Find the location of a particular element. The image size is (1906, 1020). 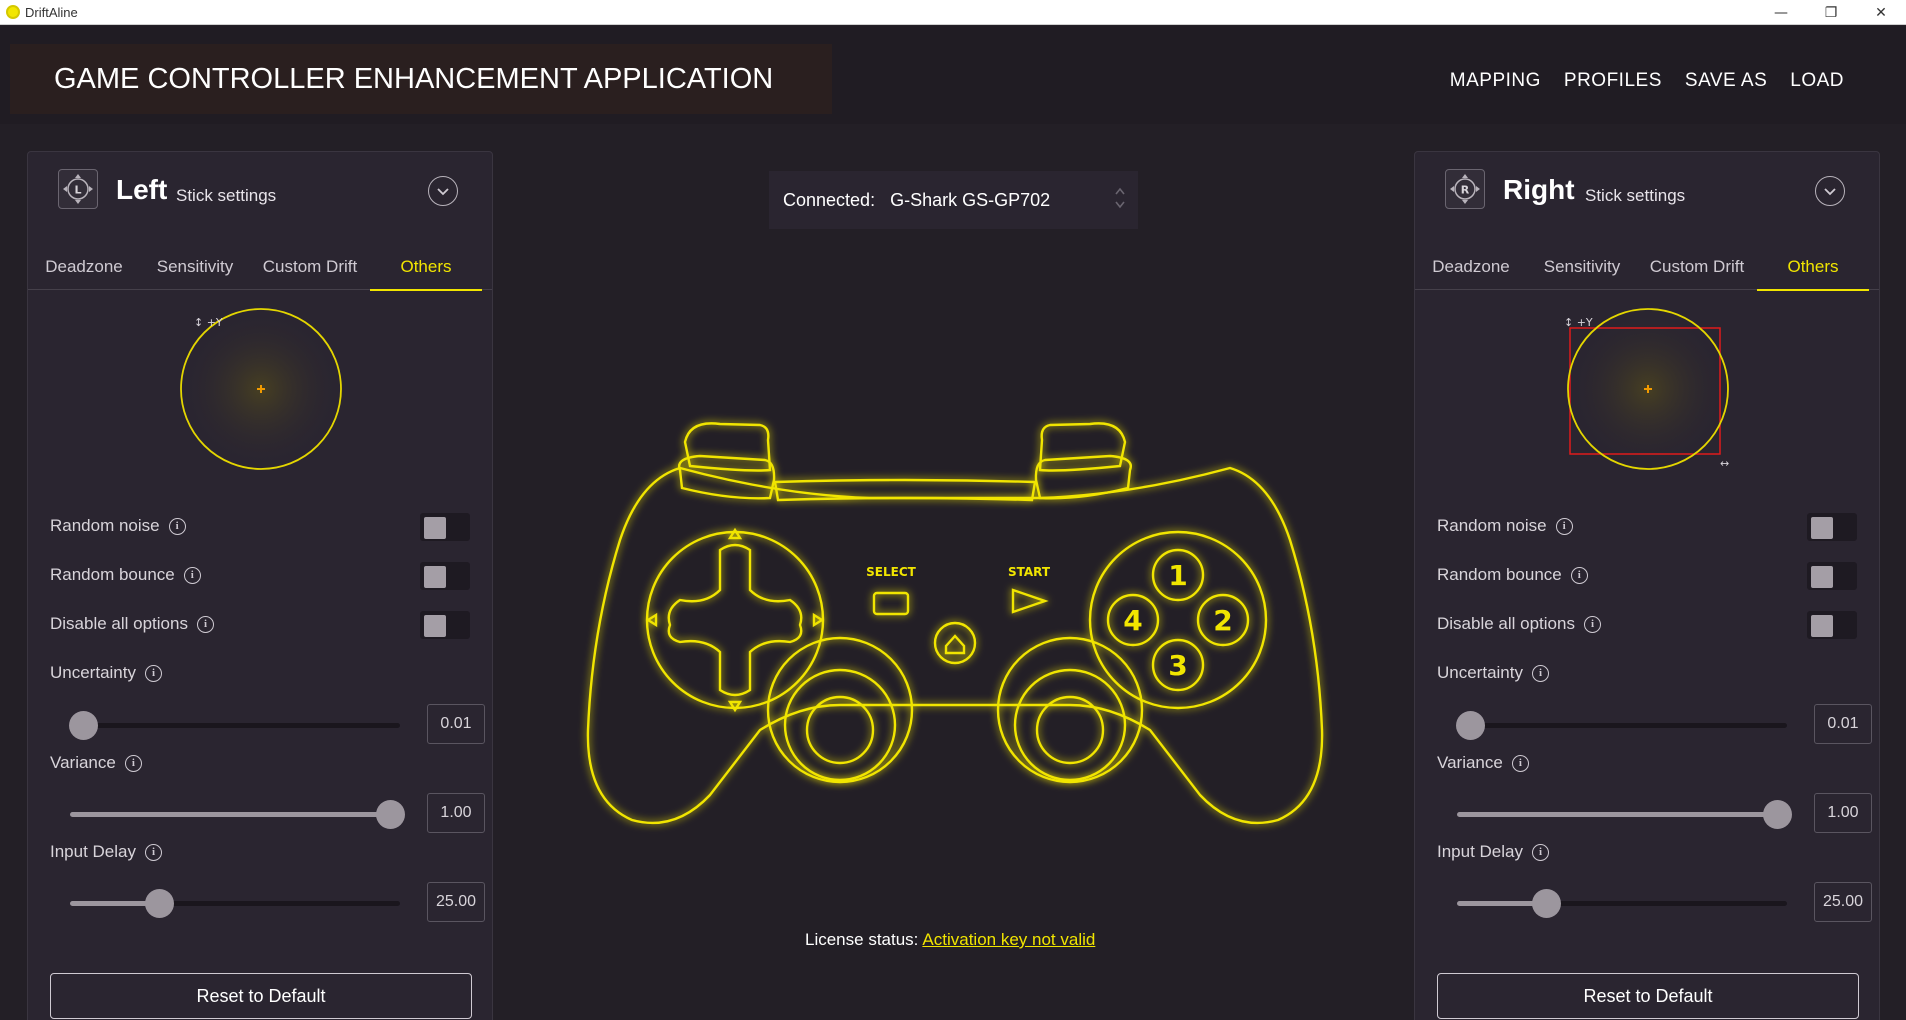

right-tab-custom-drift: Custom Drift is located at coordinates (1697, 267).